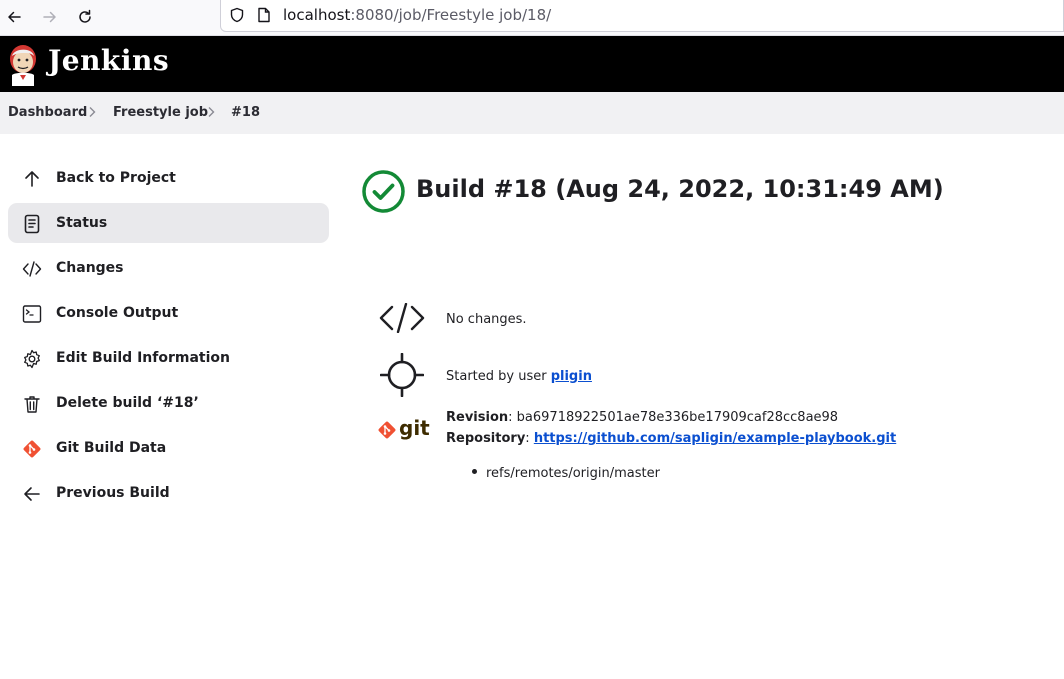 Image resolution: width=1064 pixels, height=679 pixels. What do you see at coordinates (32, 224) in the screenshot?
I see `document-icon` at bounding box center [32, 224].